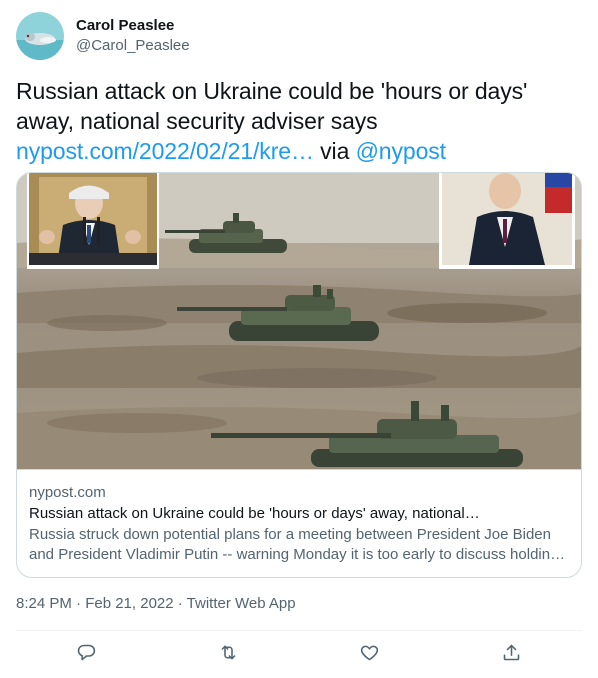  I want to click on card-domain: nypost.com, so click(67, 492).